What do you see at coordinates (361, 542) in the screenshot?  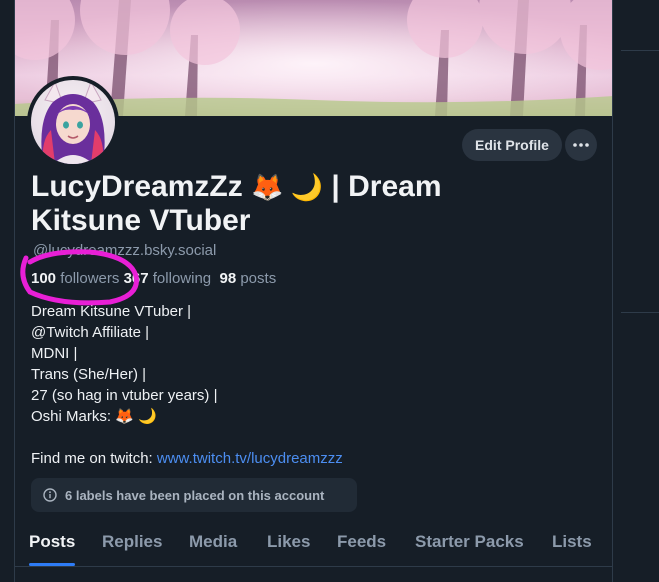 I see `tab-feeds: Feeds` at bounding box center [361, 542].